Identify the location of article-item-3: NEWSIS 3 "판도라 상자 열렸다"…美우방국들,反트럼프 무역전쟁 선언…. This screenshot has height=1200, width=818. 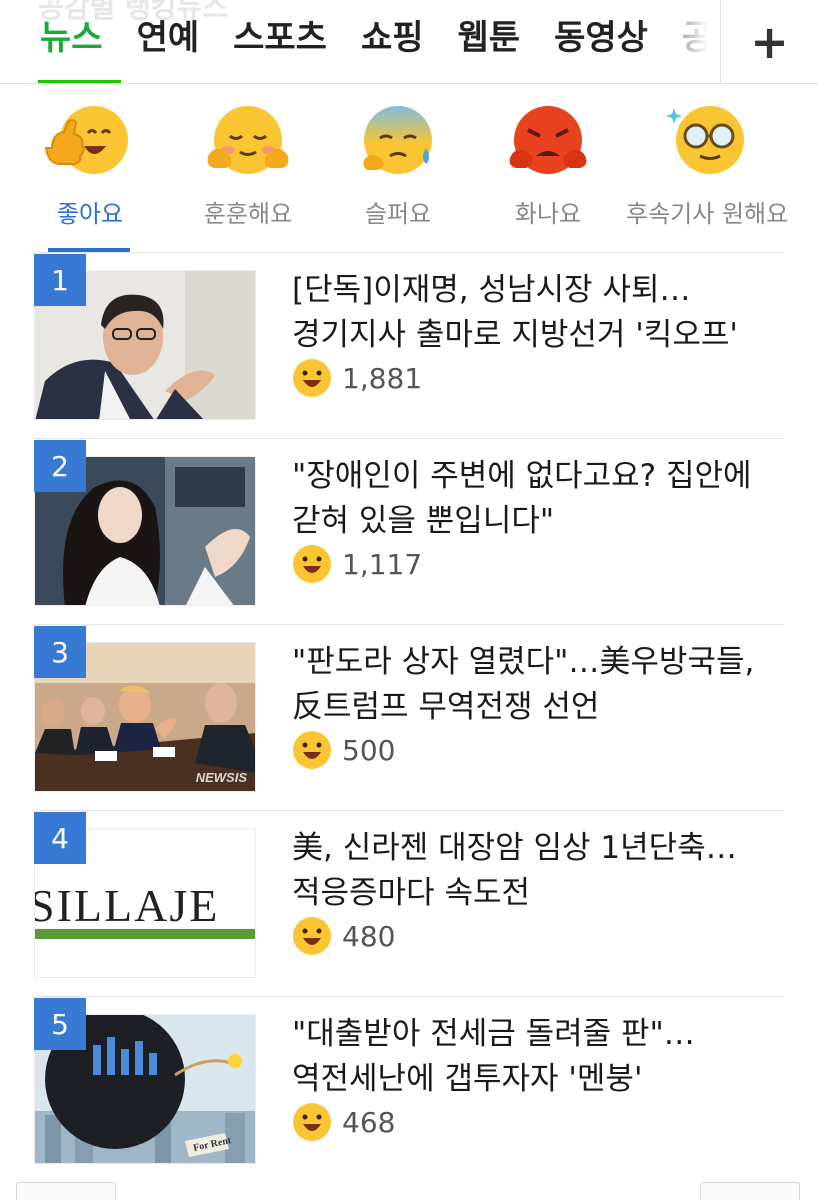
(409, 719).